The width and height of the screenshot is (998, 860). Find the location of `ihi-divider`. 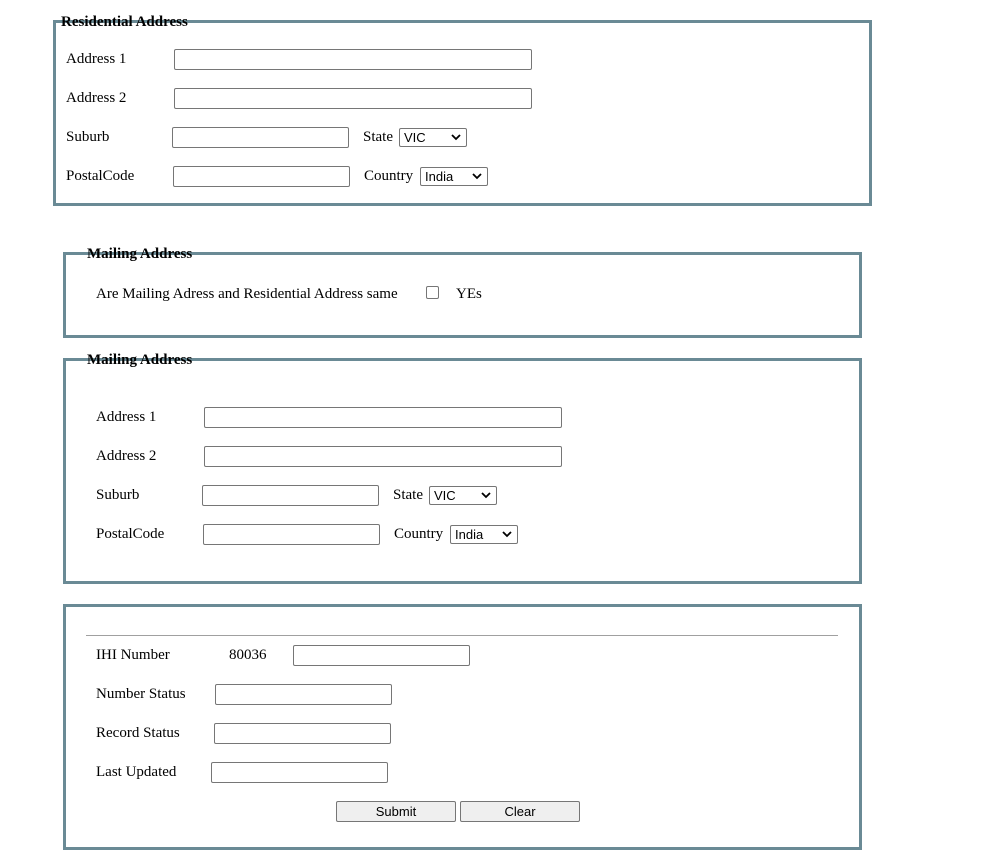

ihi-divider is located at coordinates (462, 635).